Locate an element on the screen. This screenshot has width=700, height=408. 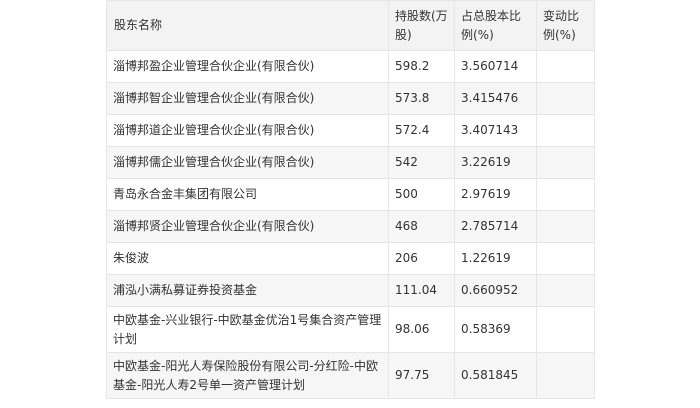
table-row: 淄博邦盈企业管理合伙企业(有限合伙) 598.2 3.560714 is located at coordinates (350, 66).